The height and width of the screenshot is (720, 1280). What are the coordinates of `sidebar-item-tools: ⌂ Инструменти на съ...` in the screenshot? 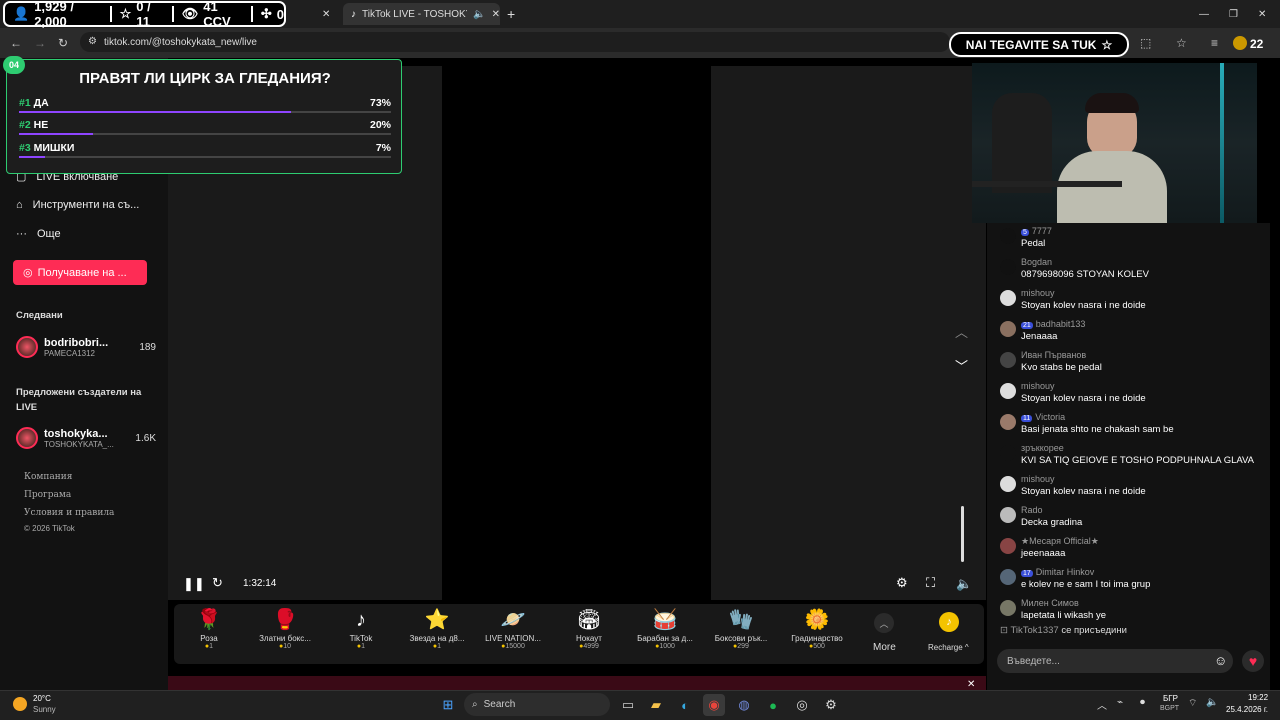 It's located at (77, 205).